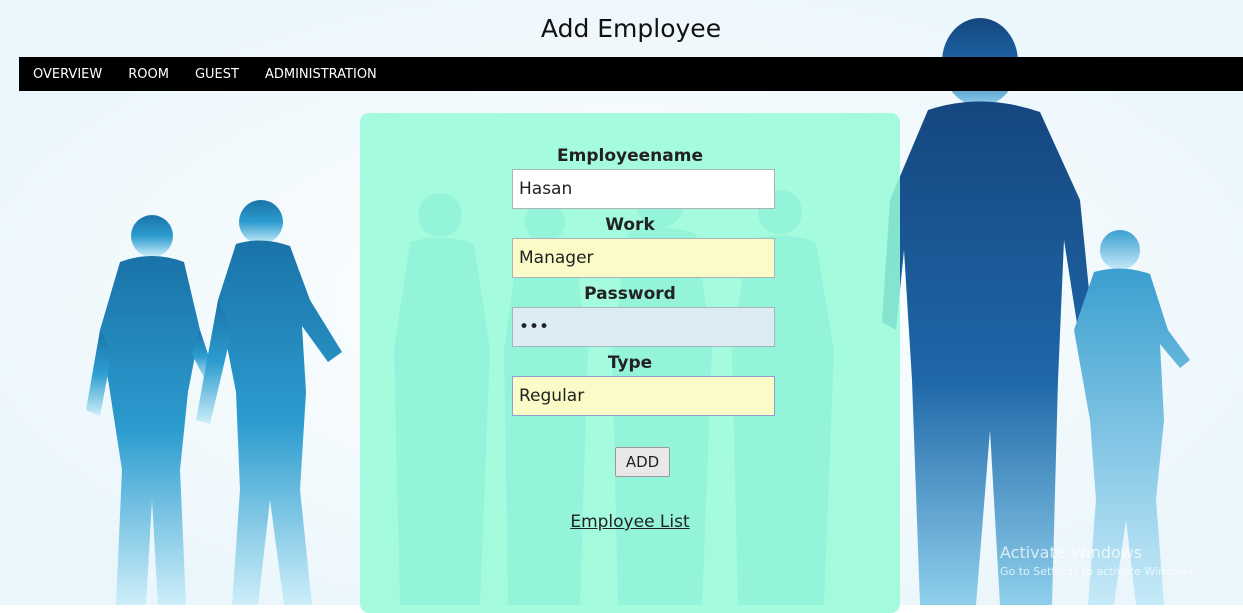  I want to click on nav-item-guest: GUEST, so click(217, 74).